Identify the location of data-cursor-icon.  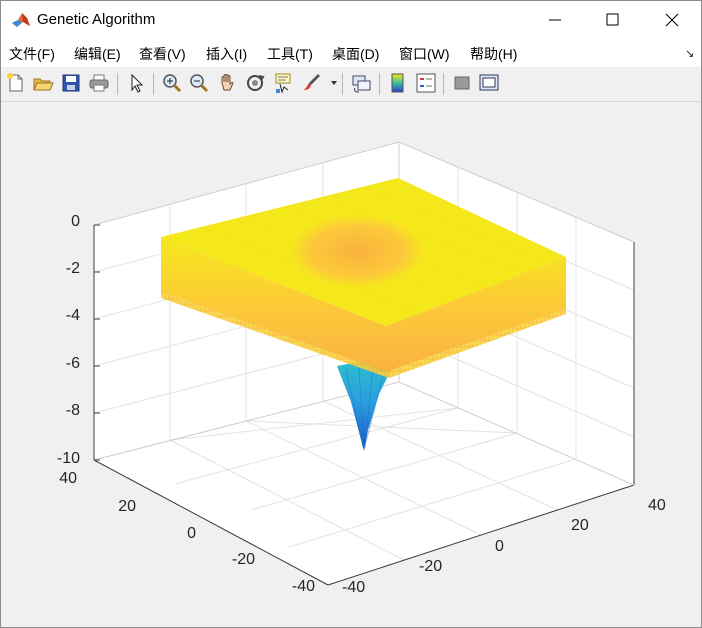
(283, 83).